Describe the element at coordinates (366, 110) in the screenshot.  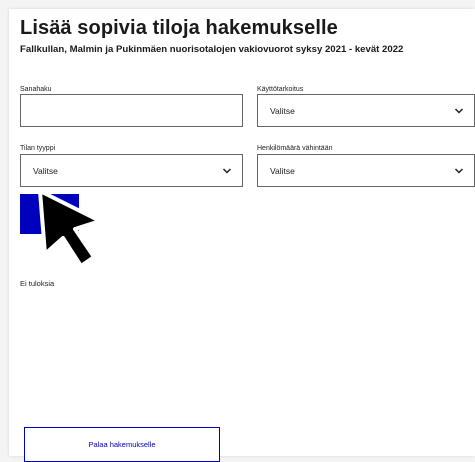
I see `purpose-select: Valitse` at that location.